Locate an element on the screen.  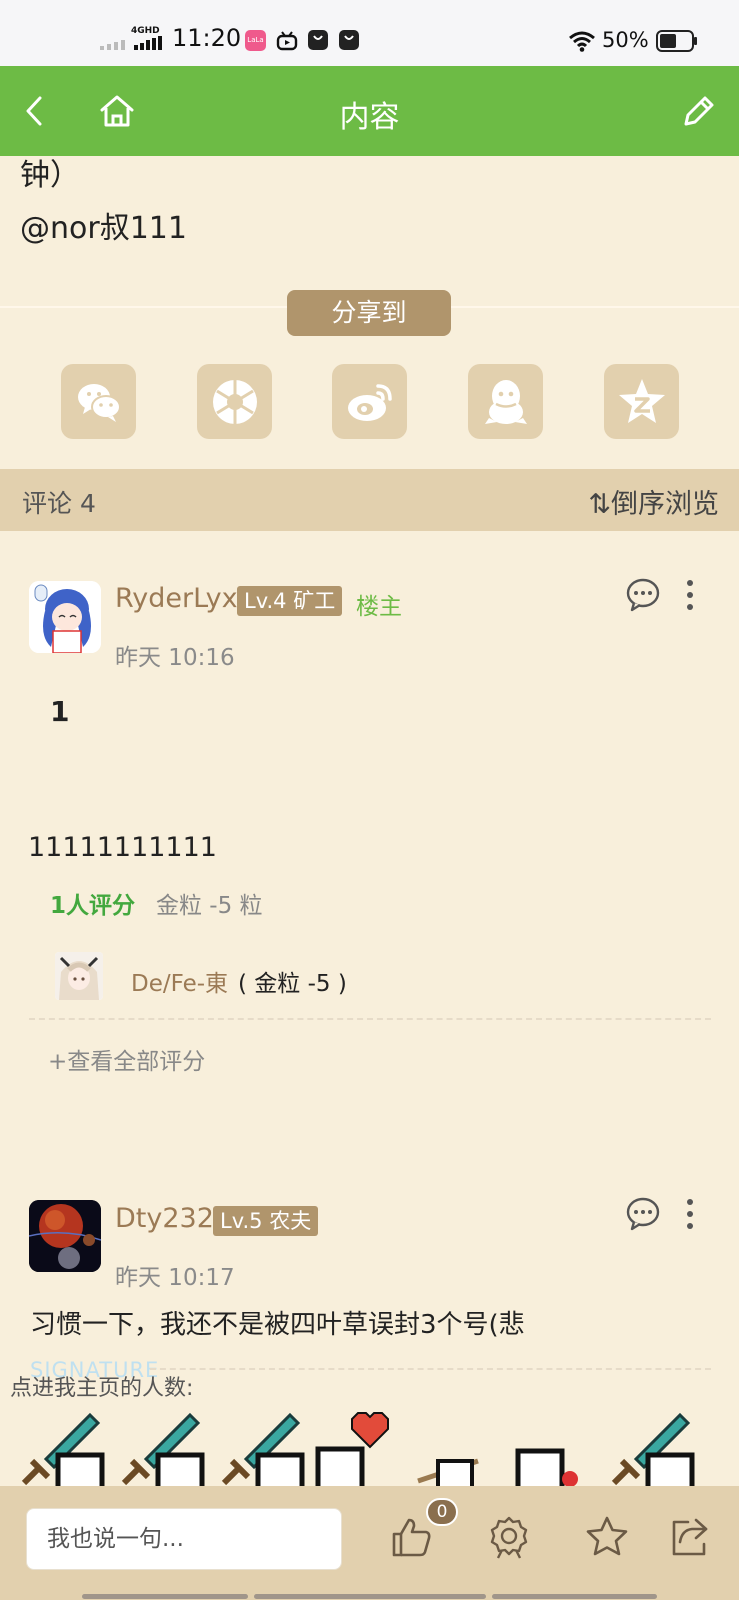
rating-summary: 金粒 -5 粒 is located at coordinates (209, 906).